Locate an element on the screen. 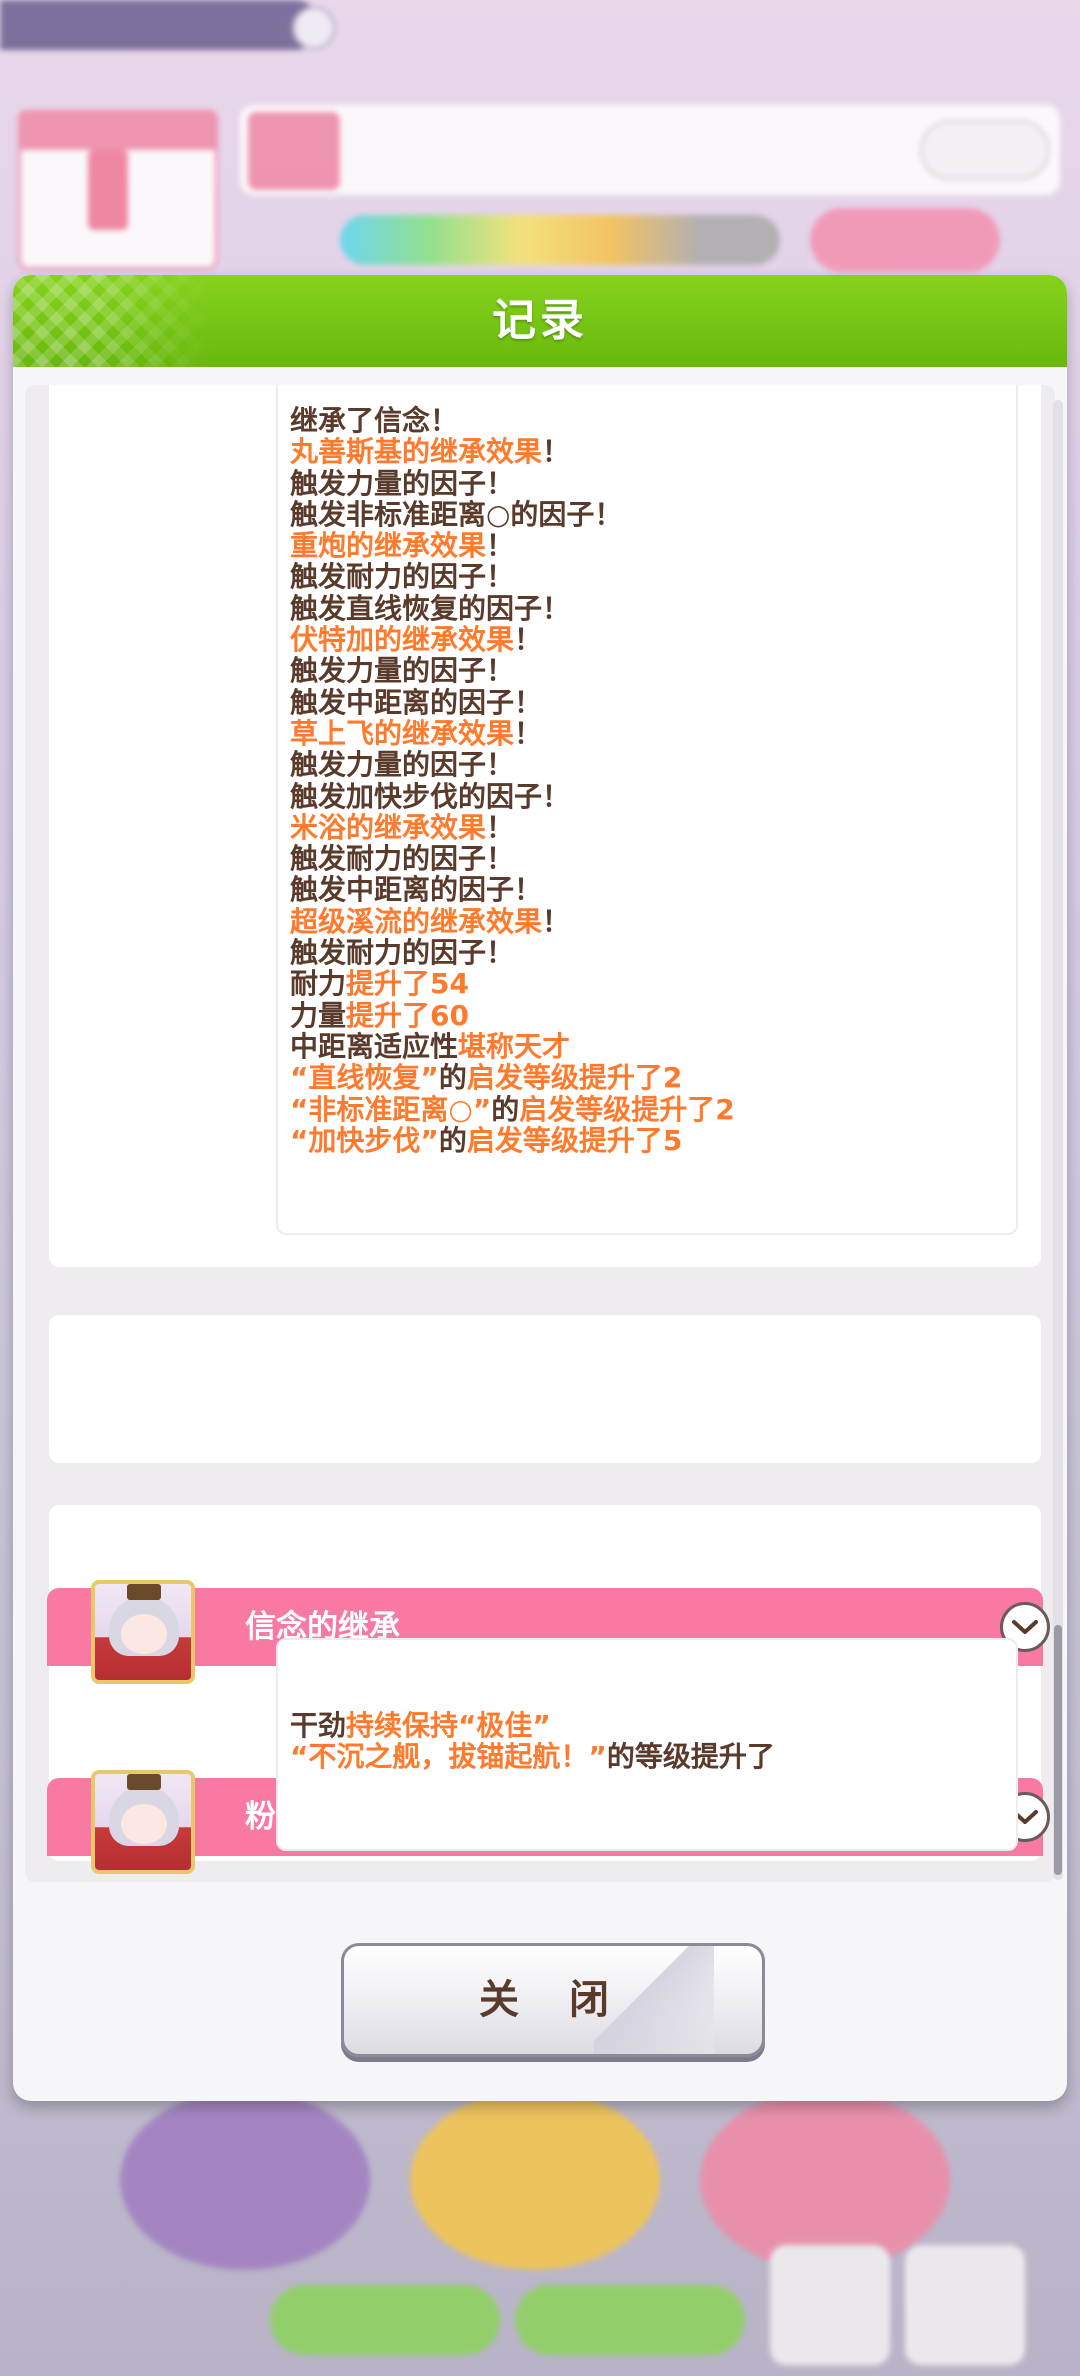 The height and width of the screenshot is (2376, 1080). bg-menu-icon is located at coordinates (965, 2305).